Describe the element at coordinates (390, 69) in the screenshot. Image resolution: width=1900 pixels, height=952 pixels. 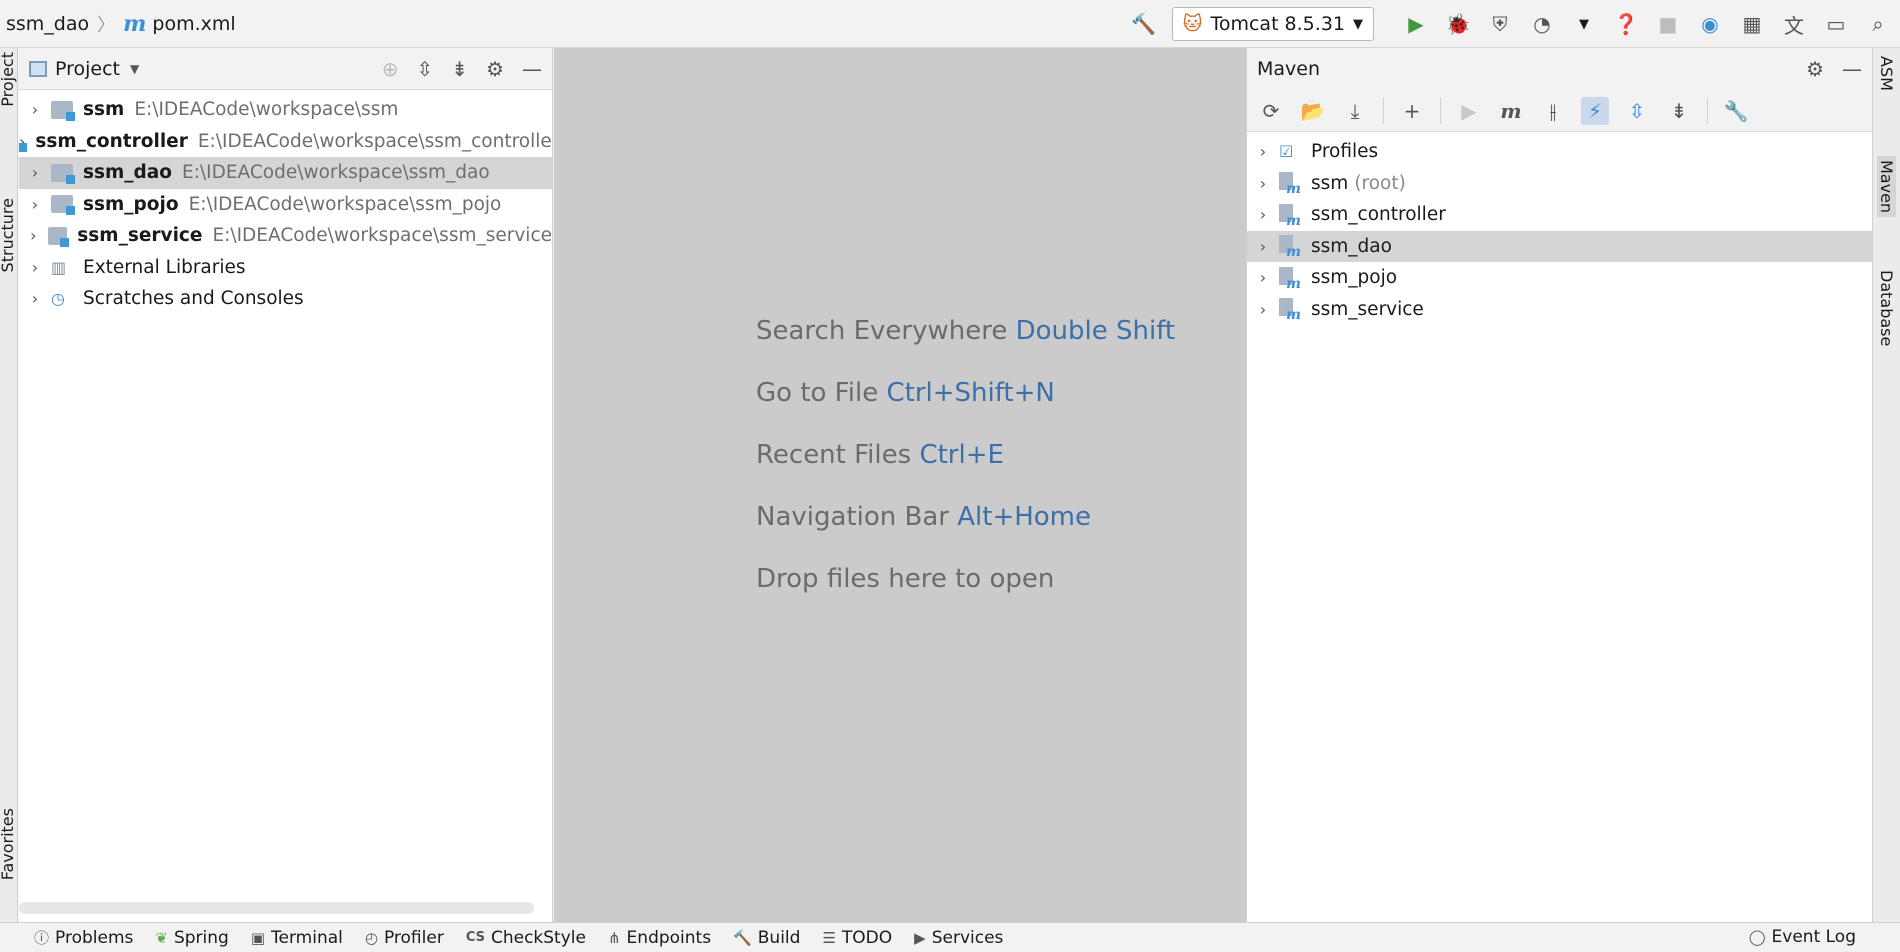
I see `locate-target-icon: ⊕` at that location.